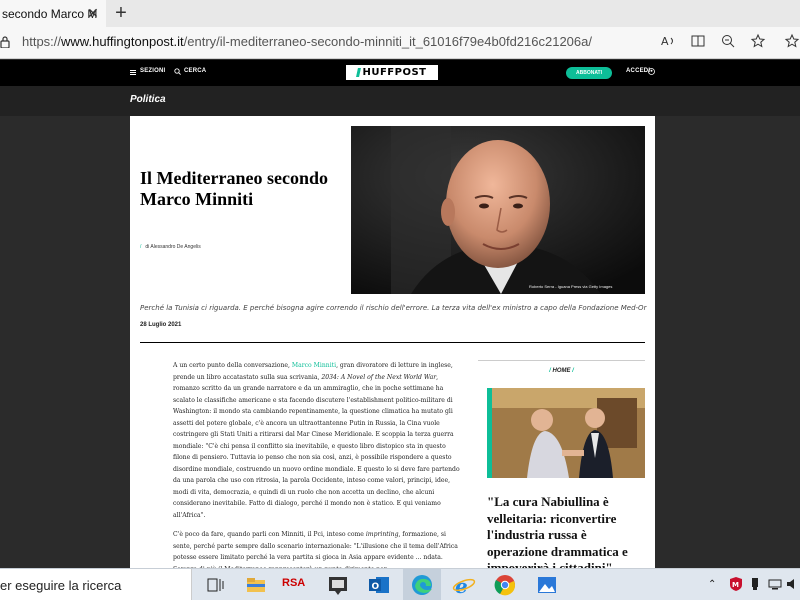  I want to click on body-emphasis: imprinting, so click(382, 534).